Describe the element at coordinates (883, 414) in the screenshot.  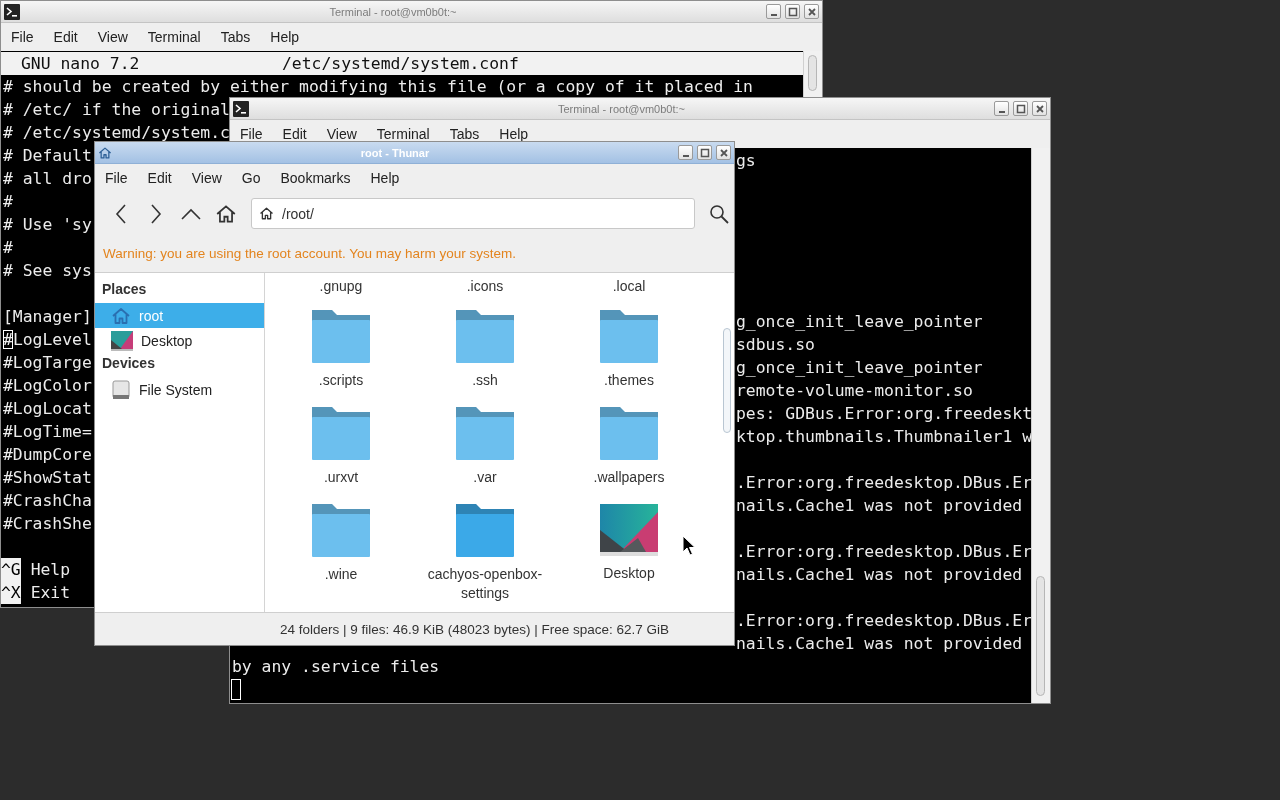
I see `terminal-line: pes: GDBus.Error:org.freedeskt` at that location.